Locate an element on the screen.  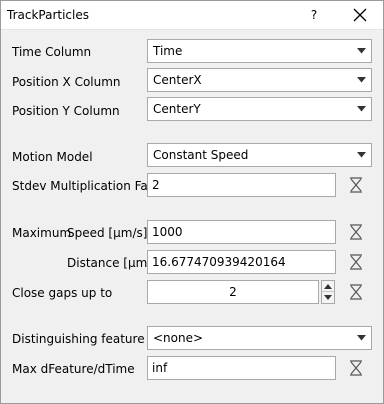
position-x-column-select: CenterX is located at coordinates (259, 80).